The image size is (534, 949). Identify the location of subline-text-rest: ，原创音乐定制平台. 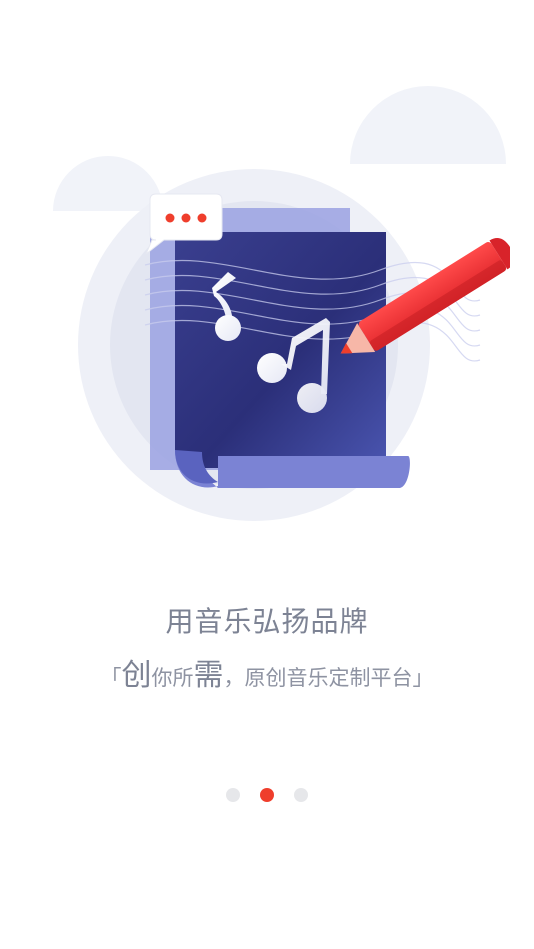
(318, 678).